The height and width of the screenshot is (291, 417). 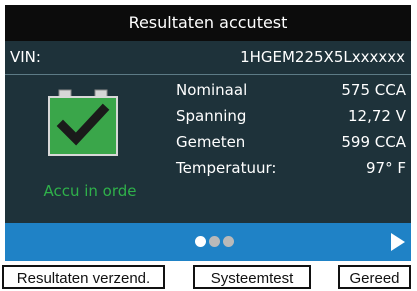 I want to click on page-navigation-bar, so click(x=208, y=242).